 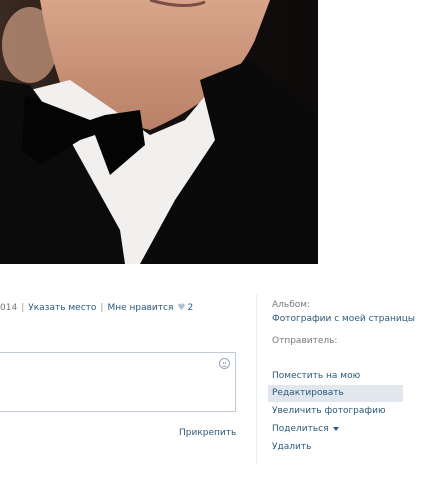 I want to click on menu-item-enlarge: Увеличить фотографию, so click(x=335, y=411).